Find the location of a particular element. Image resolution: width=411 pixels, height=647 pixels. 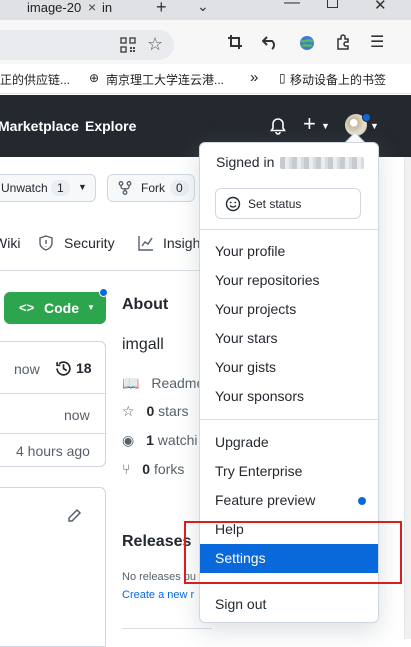

menu-item-your-gists: Your gists is located at coordinates (289, 367).